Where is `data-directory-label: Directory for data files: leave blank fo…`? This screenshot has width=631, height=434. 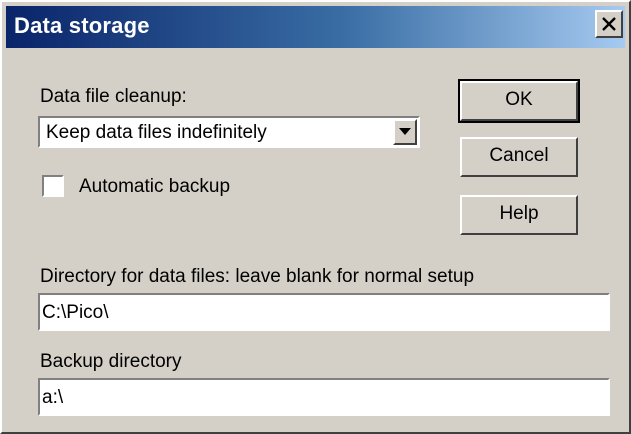 data-directory-label: Directory for data files: leave blank fo… is located at coordinates (257, 276).